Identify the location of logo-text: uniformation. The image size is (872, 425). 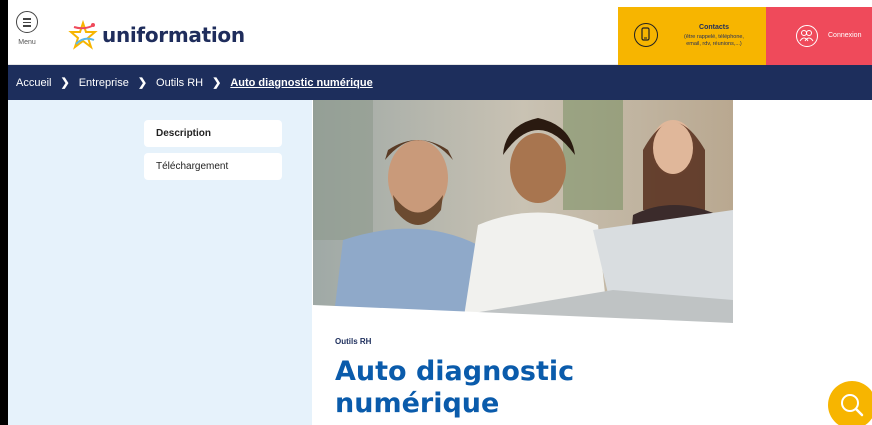
(173, 35).